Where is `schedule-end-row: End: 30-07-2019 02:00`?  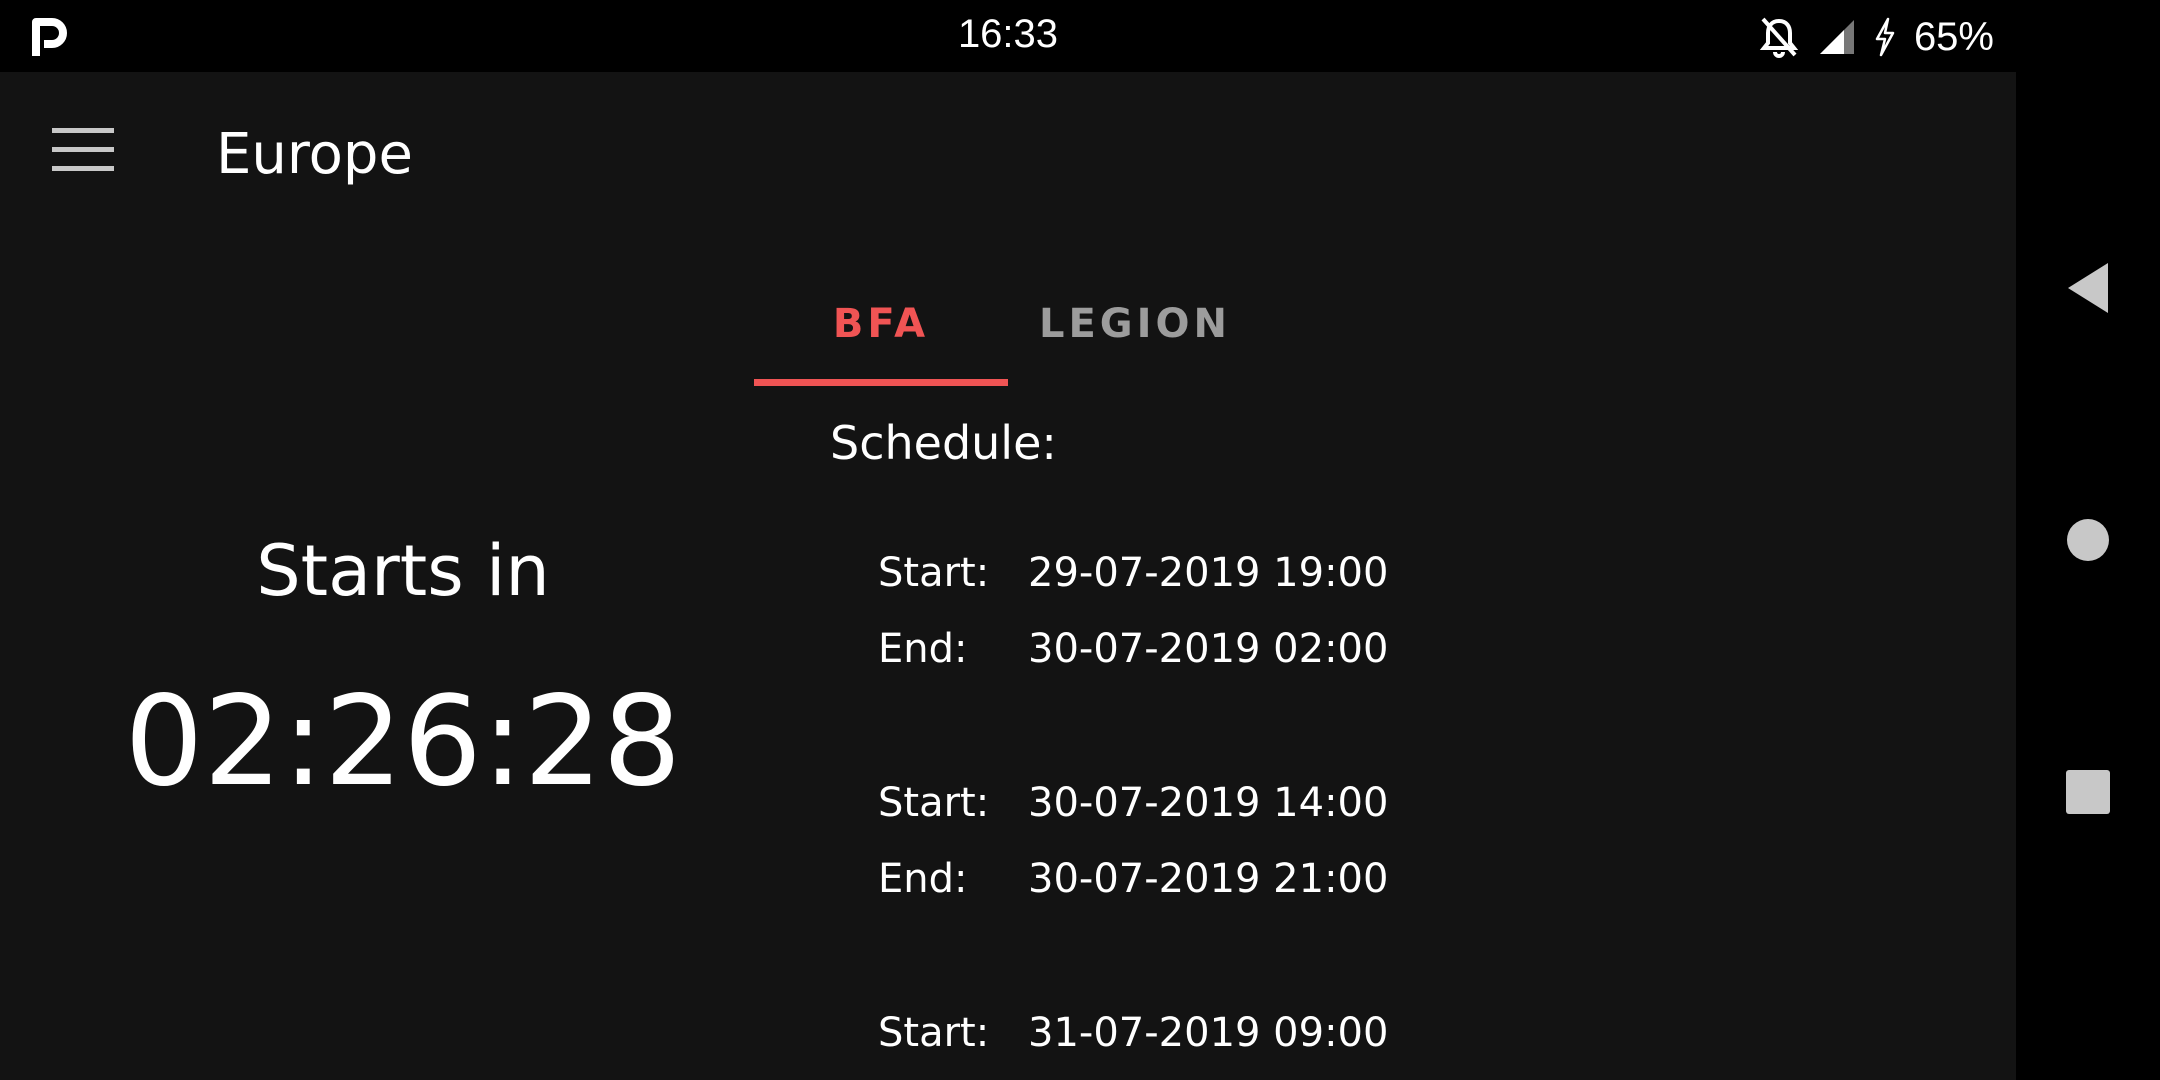
schedule-end-row: End: 30-07-2019 02:00 is located at coordinates (1133, 649).